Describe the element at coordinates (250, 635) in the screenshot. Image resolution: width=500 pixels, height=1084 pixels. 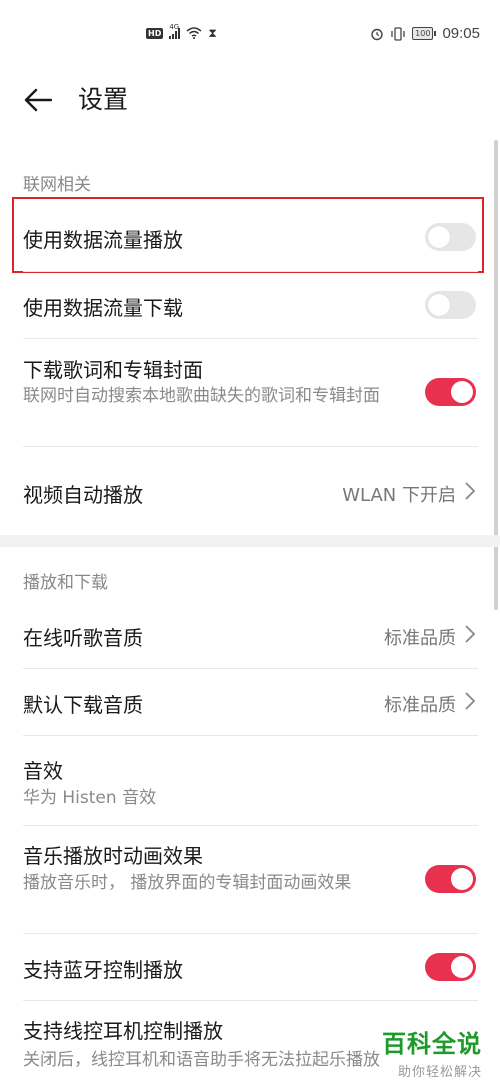
I see `row-online-quality: 在线听歌音质 标准品质` at that location.